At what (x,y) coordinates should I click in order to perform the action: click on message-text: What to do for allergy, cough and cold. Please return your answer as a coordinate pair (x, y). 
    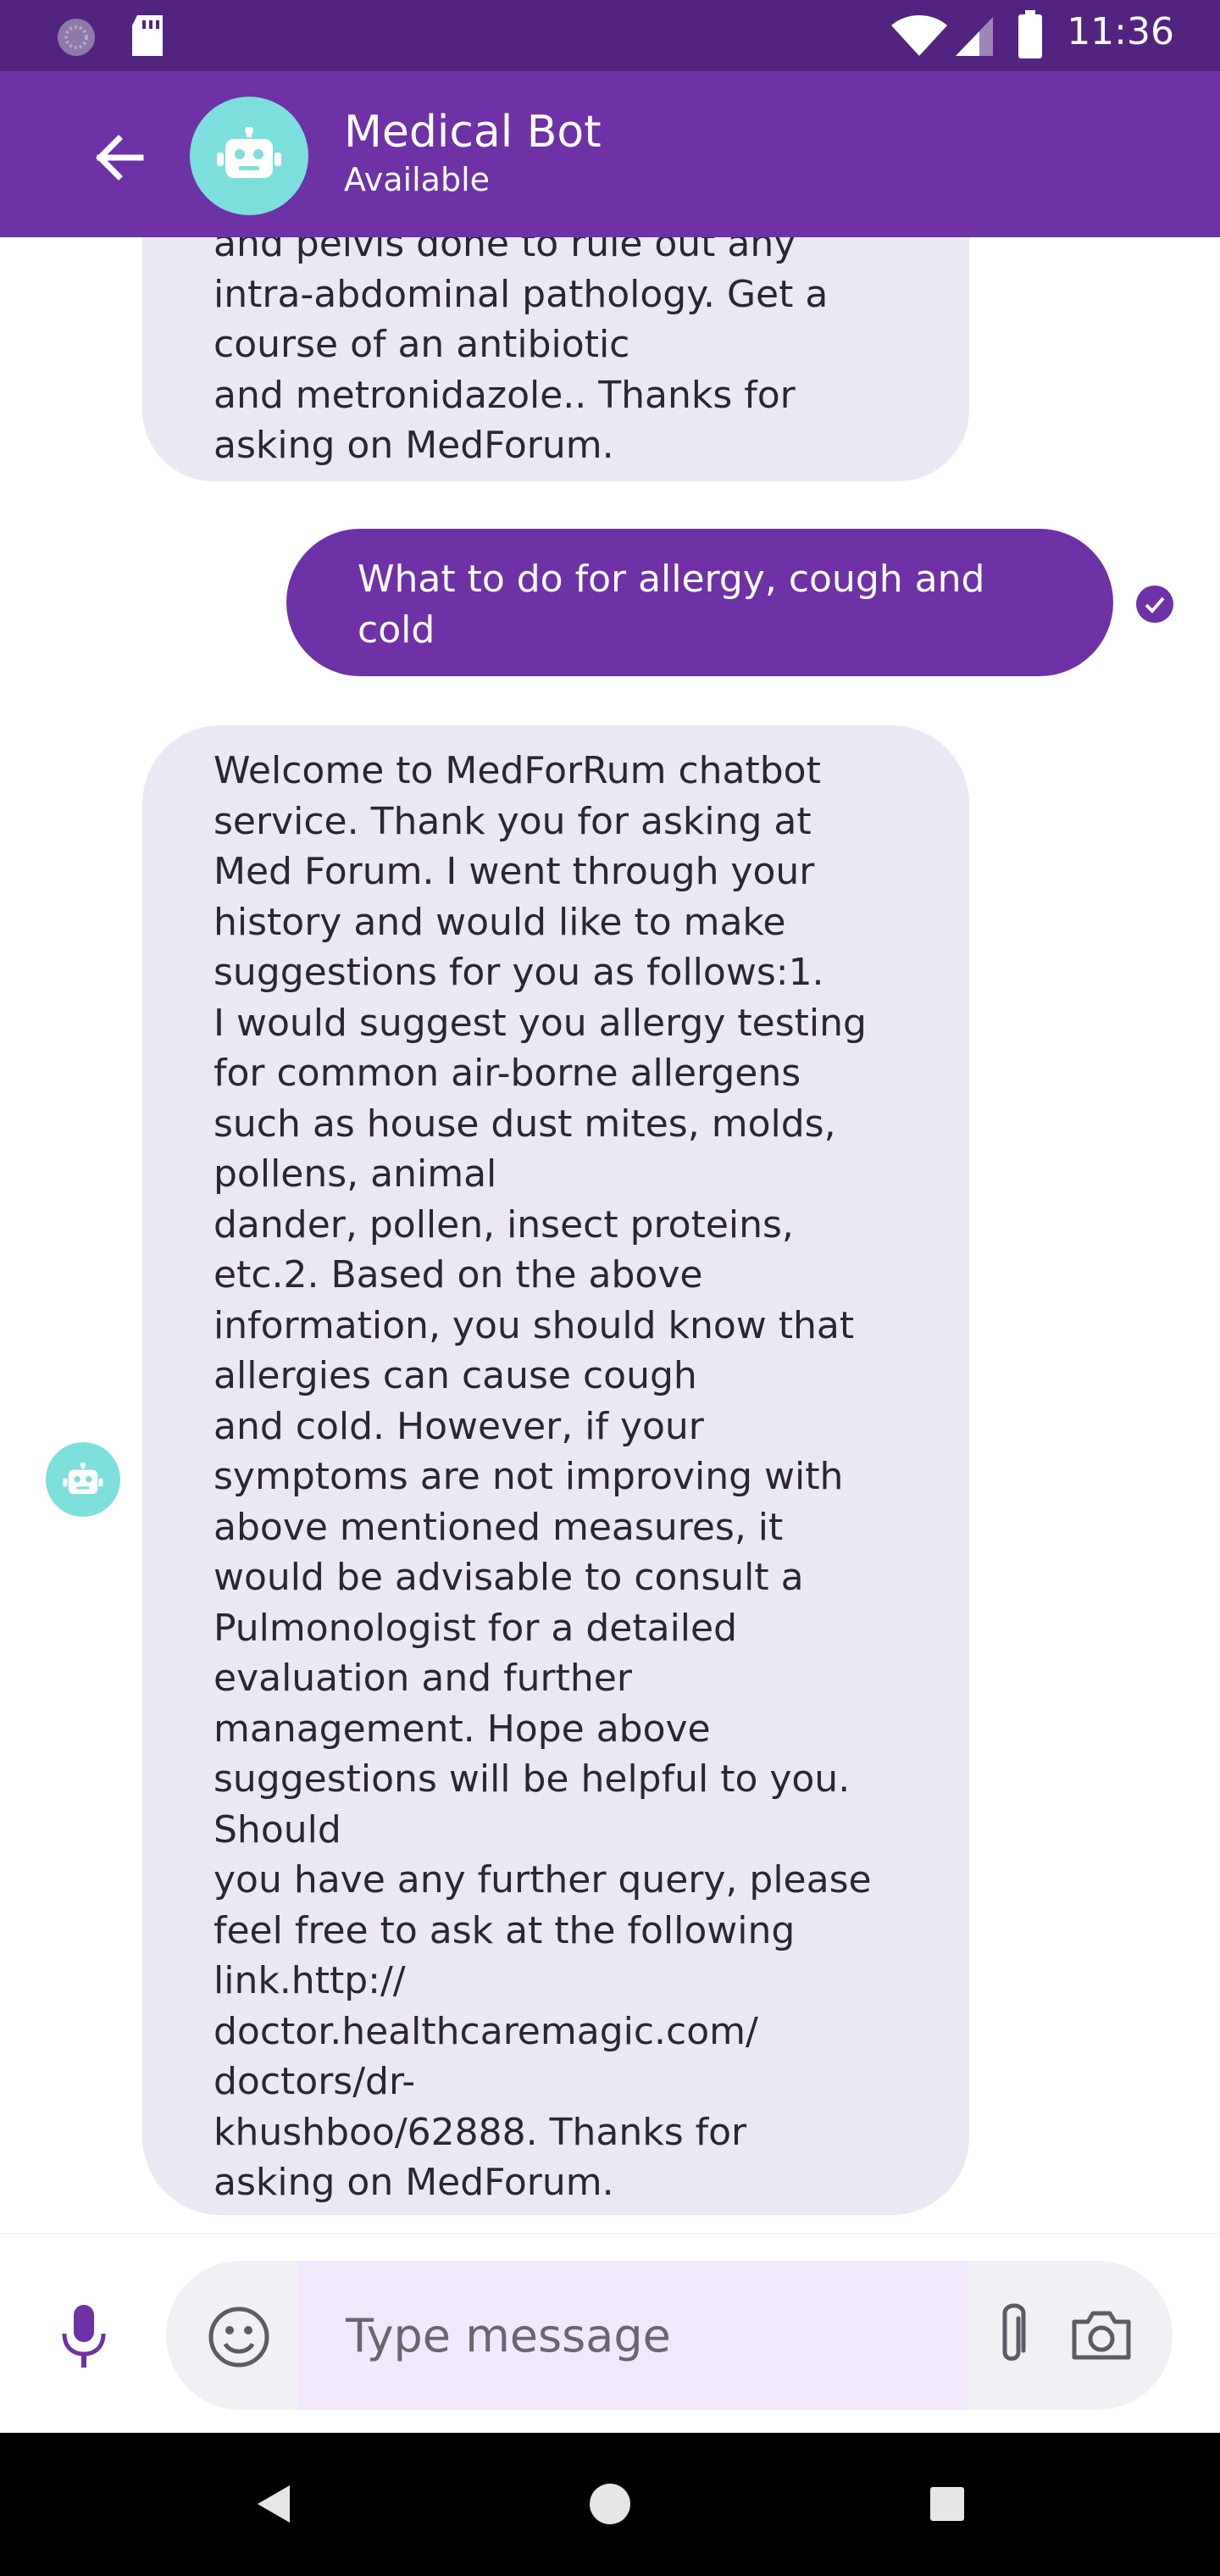
    Looking at the image, I should click on (671, 605).